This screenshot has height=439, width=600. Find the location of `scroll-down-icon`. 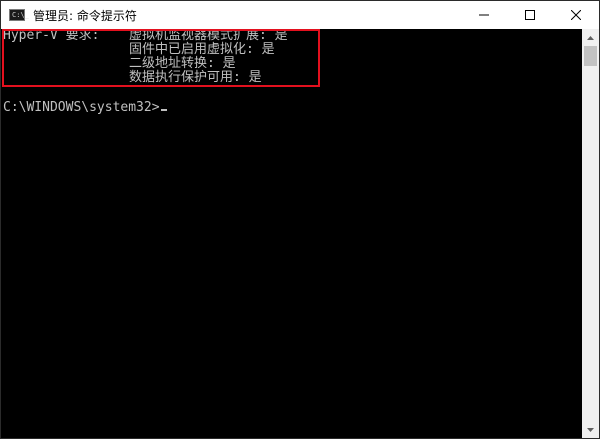

scroll-down-icon is located at coordinates (590, 429).